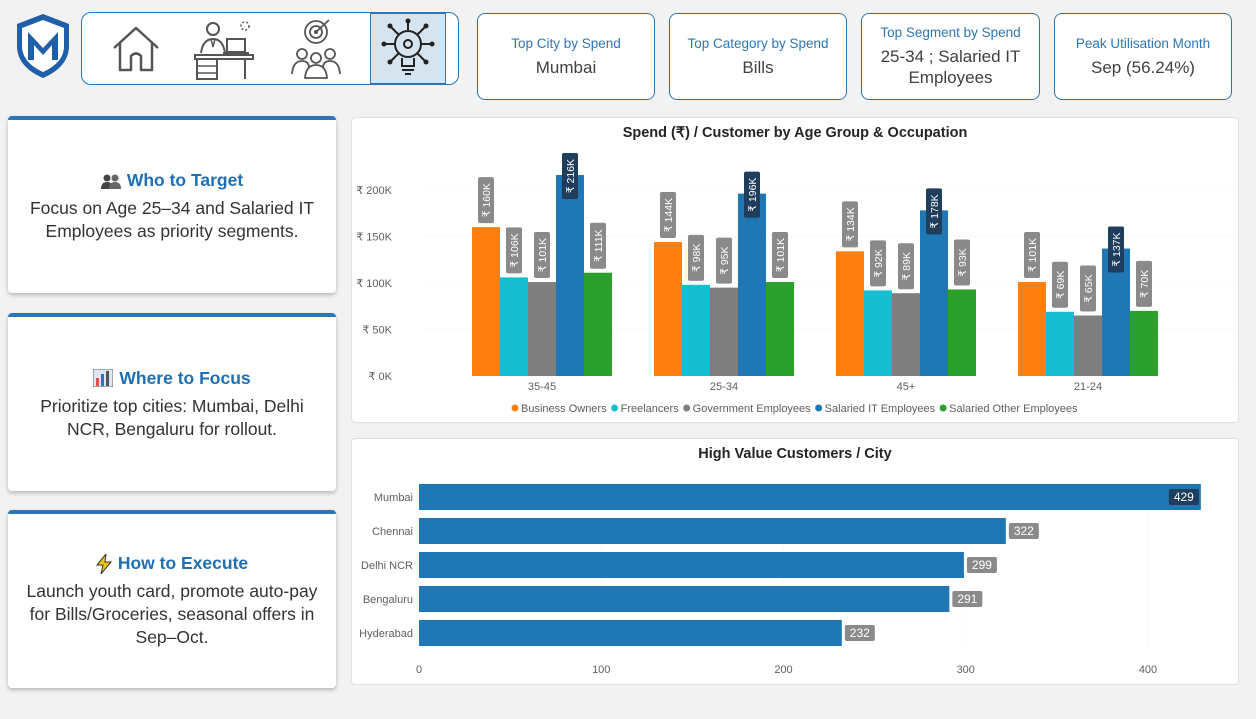 This screenshot has height=719, width=1256. I want to click on data-label: ₹ 95K, so click(725, 260).